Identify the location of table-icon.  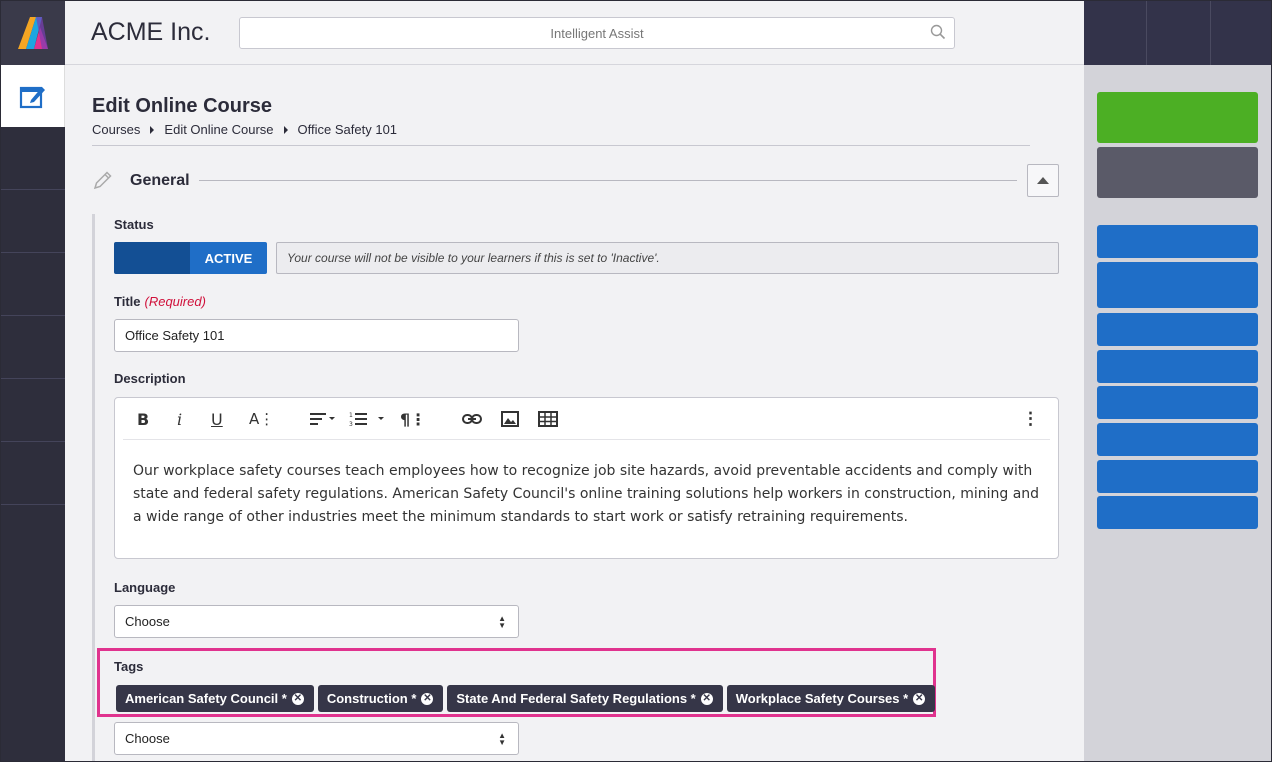
(548, 419).